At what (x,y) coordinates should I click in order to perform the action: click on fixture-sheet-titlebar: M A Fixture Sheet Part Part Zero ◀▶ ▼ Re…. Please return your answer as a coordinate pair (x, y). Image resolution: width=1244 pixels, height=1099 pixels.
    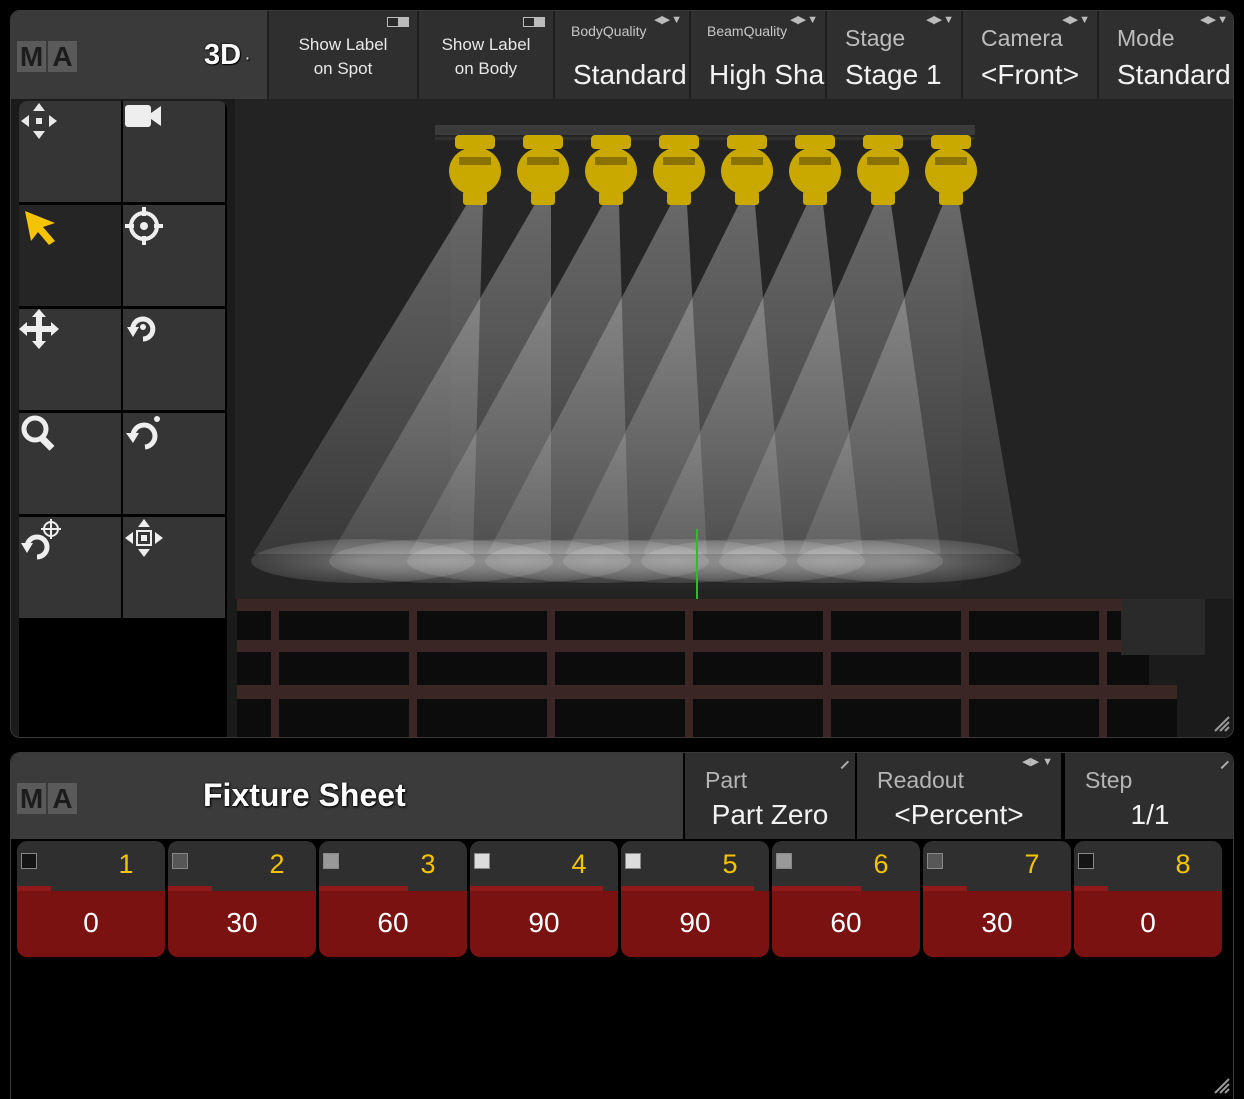
    Looking at the image, I should click on (622, 796).